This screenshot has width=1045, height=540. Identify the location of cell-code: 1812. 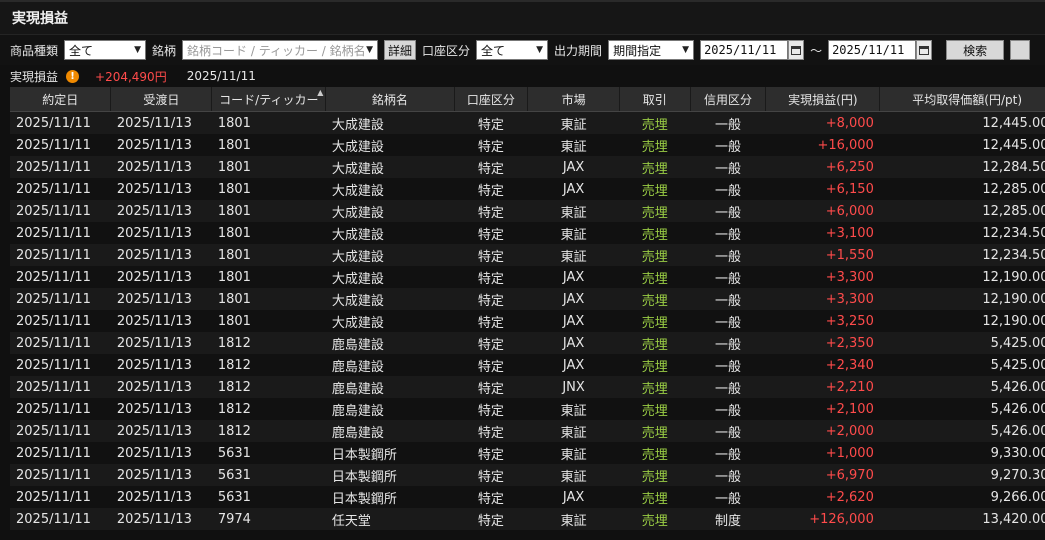
(268, 365).